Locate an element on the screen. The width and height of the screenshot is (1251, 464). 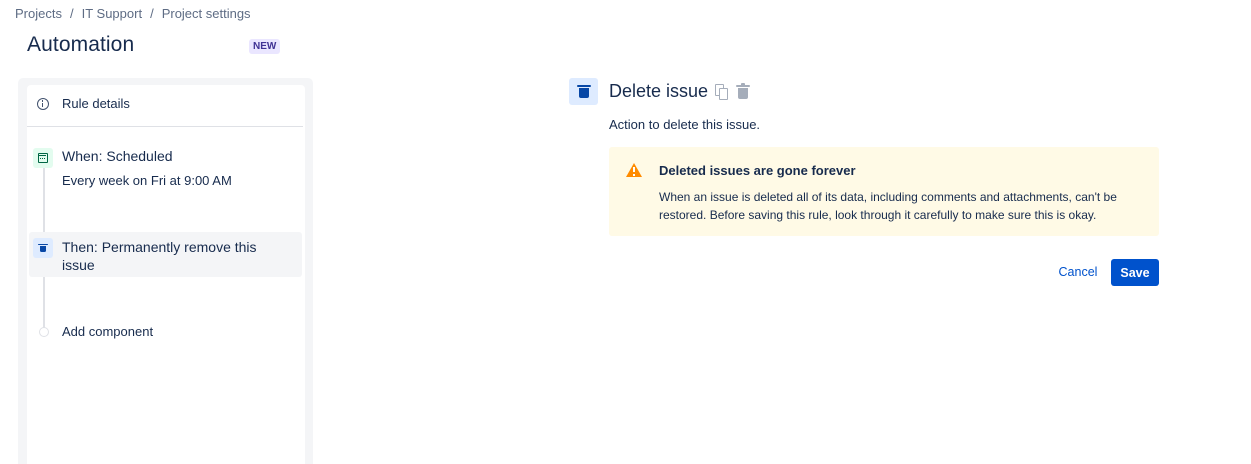
rule-details-link: Rule details is located at coordinates (83, 103).